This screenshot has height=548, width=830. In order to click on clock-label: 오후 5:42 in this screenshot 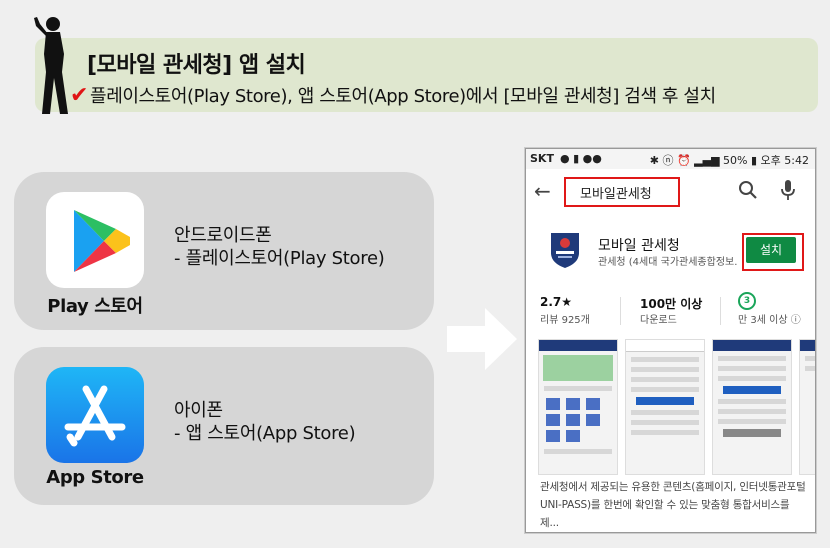, I will do `click(784, 160)`.